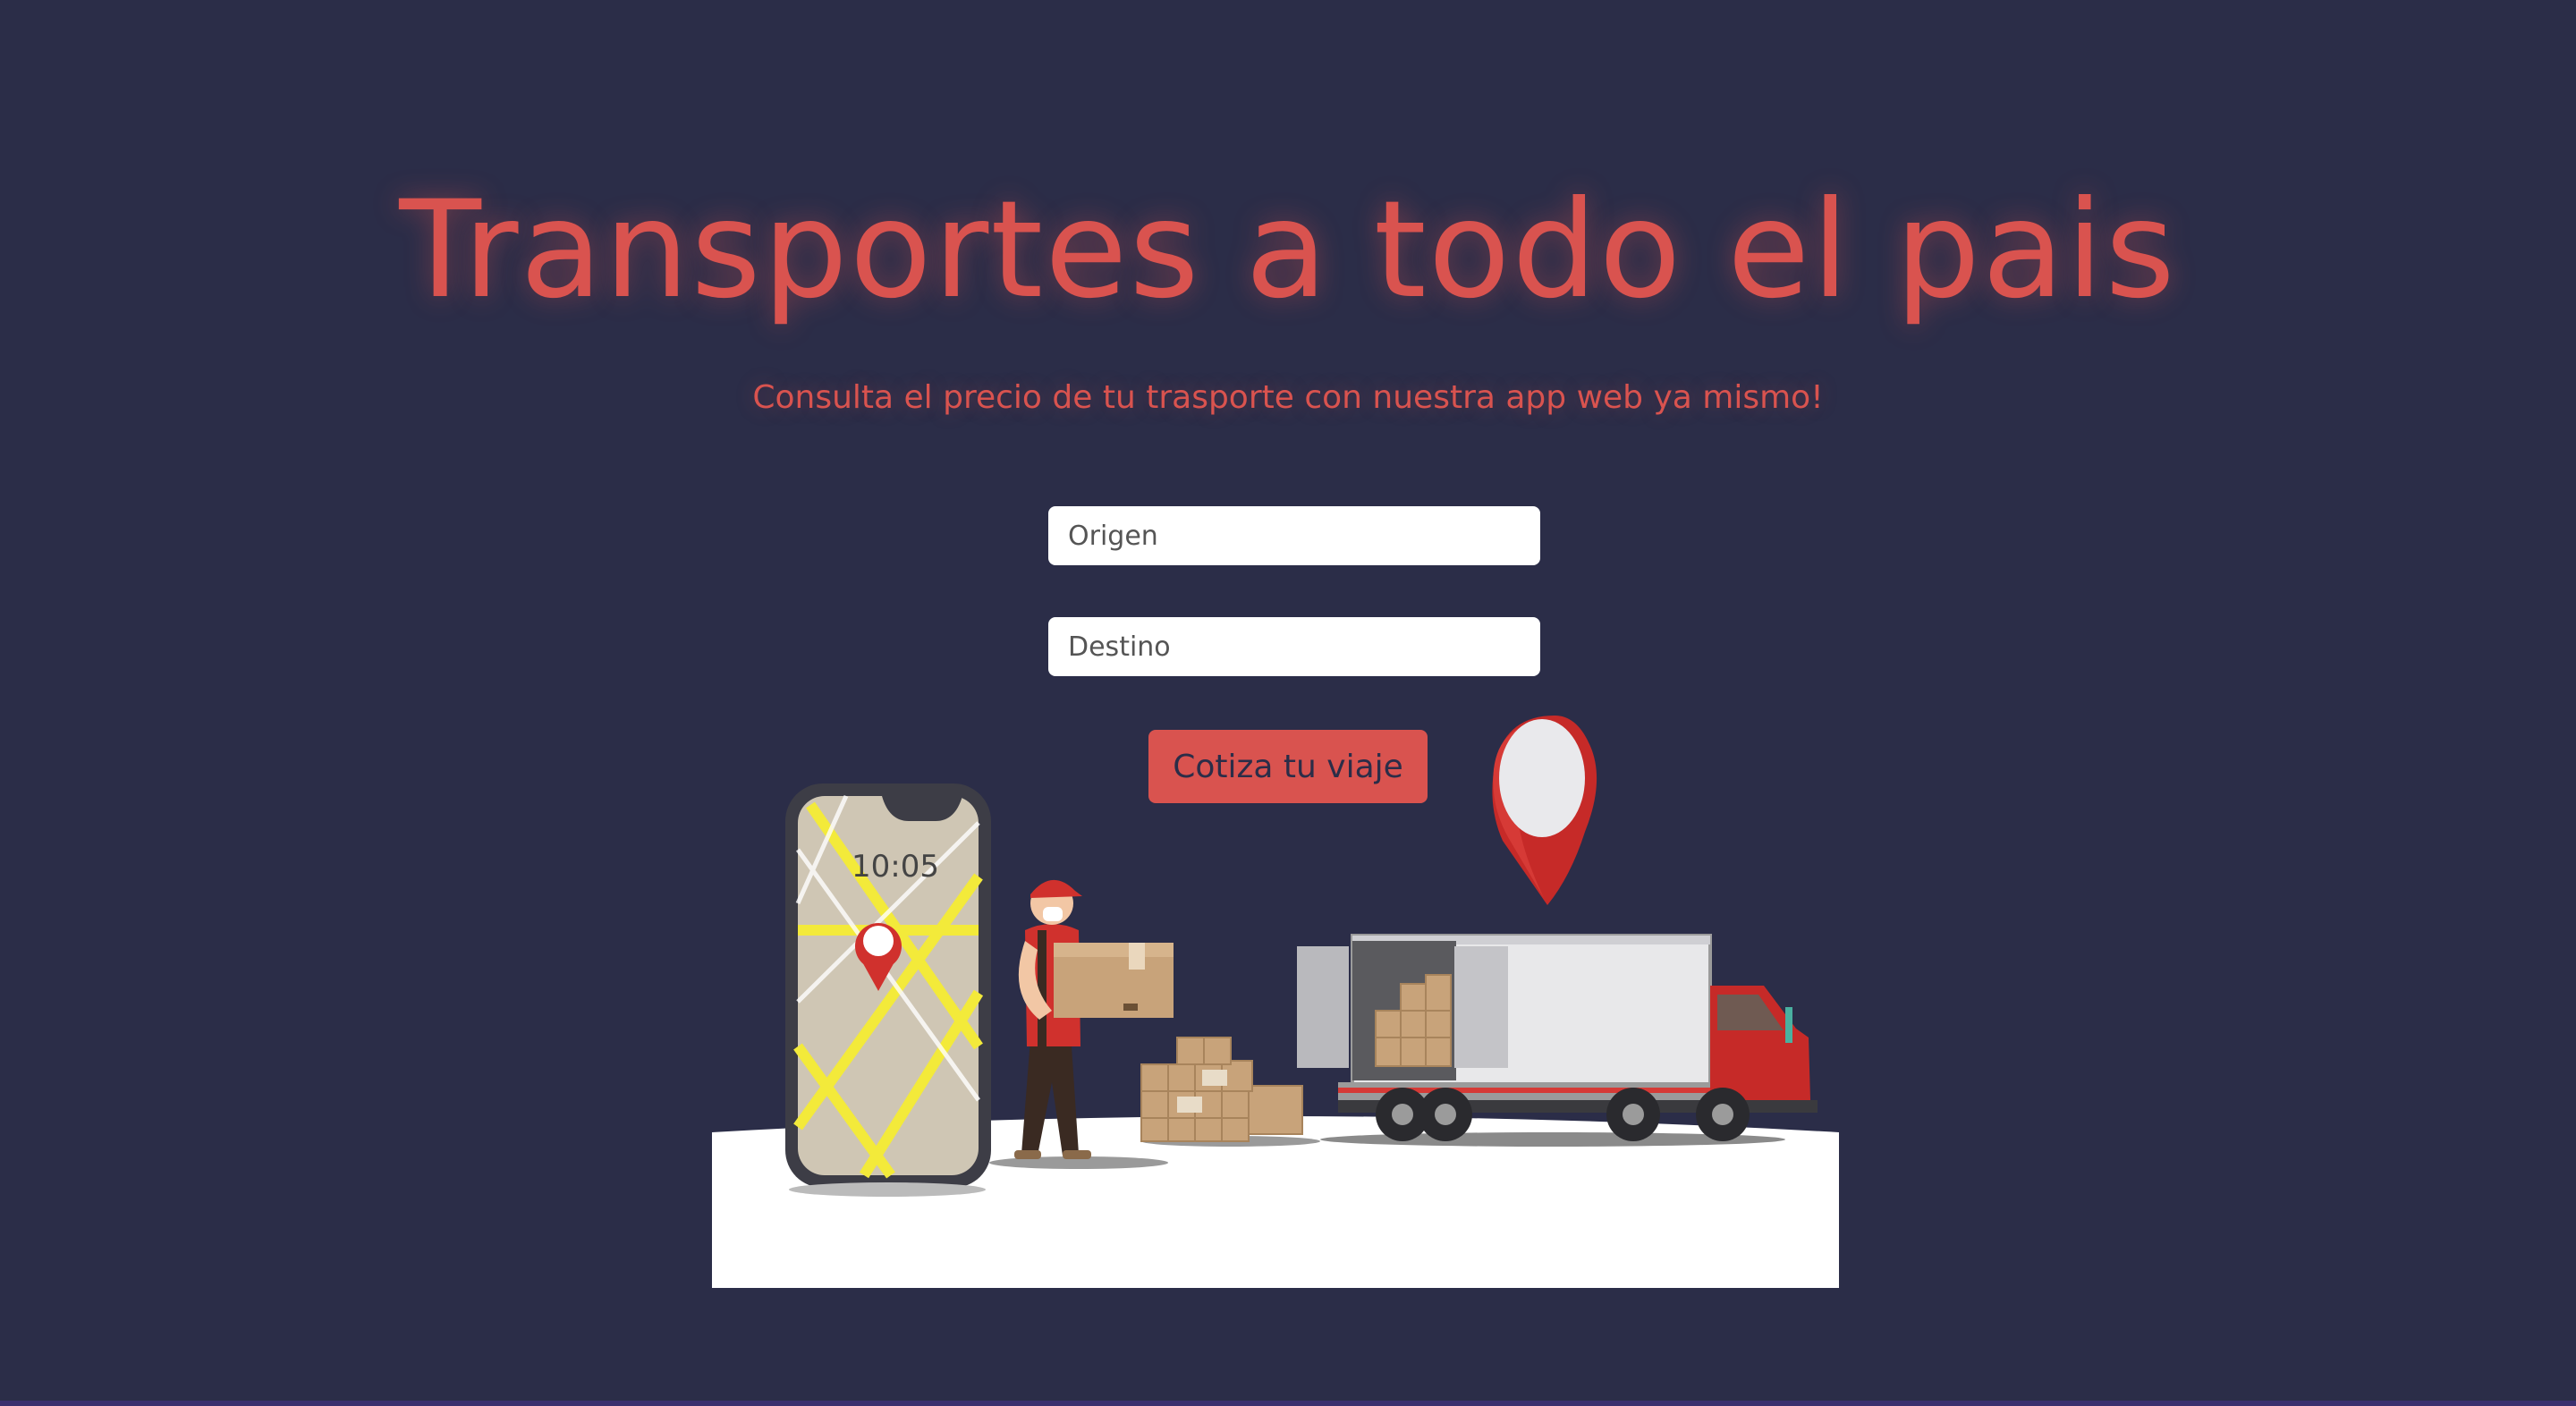  I want to click on page-title: Transportes a todo el pais, so click(1288, 251).